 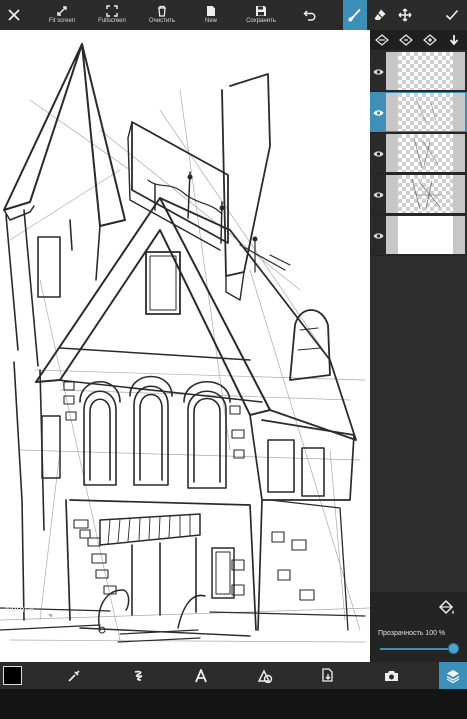 I want to click on import-icon, so click(x=327, y=675).